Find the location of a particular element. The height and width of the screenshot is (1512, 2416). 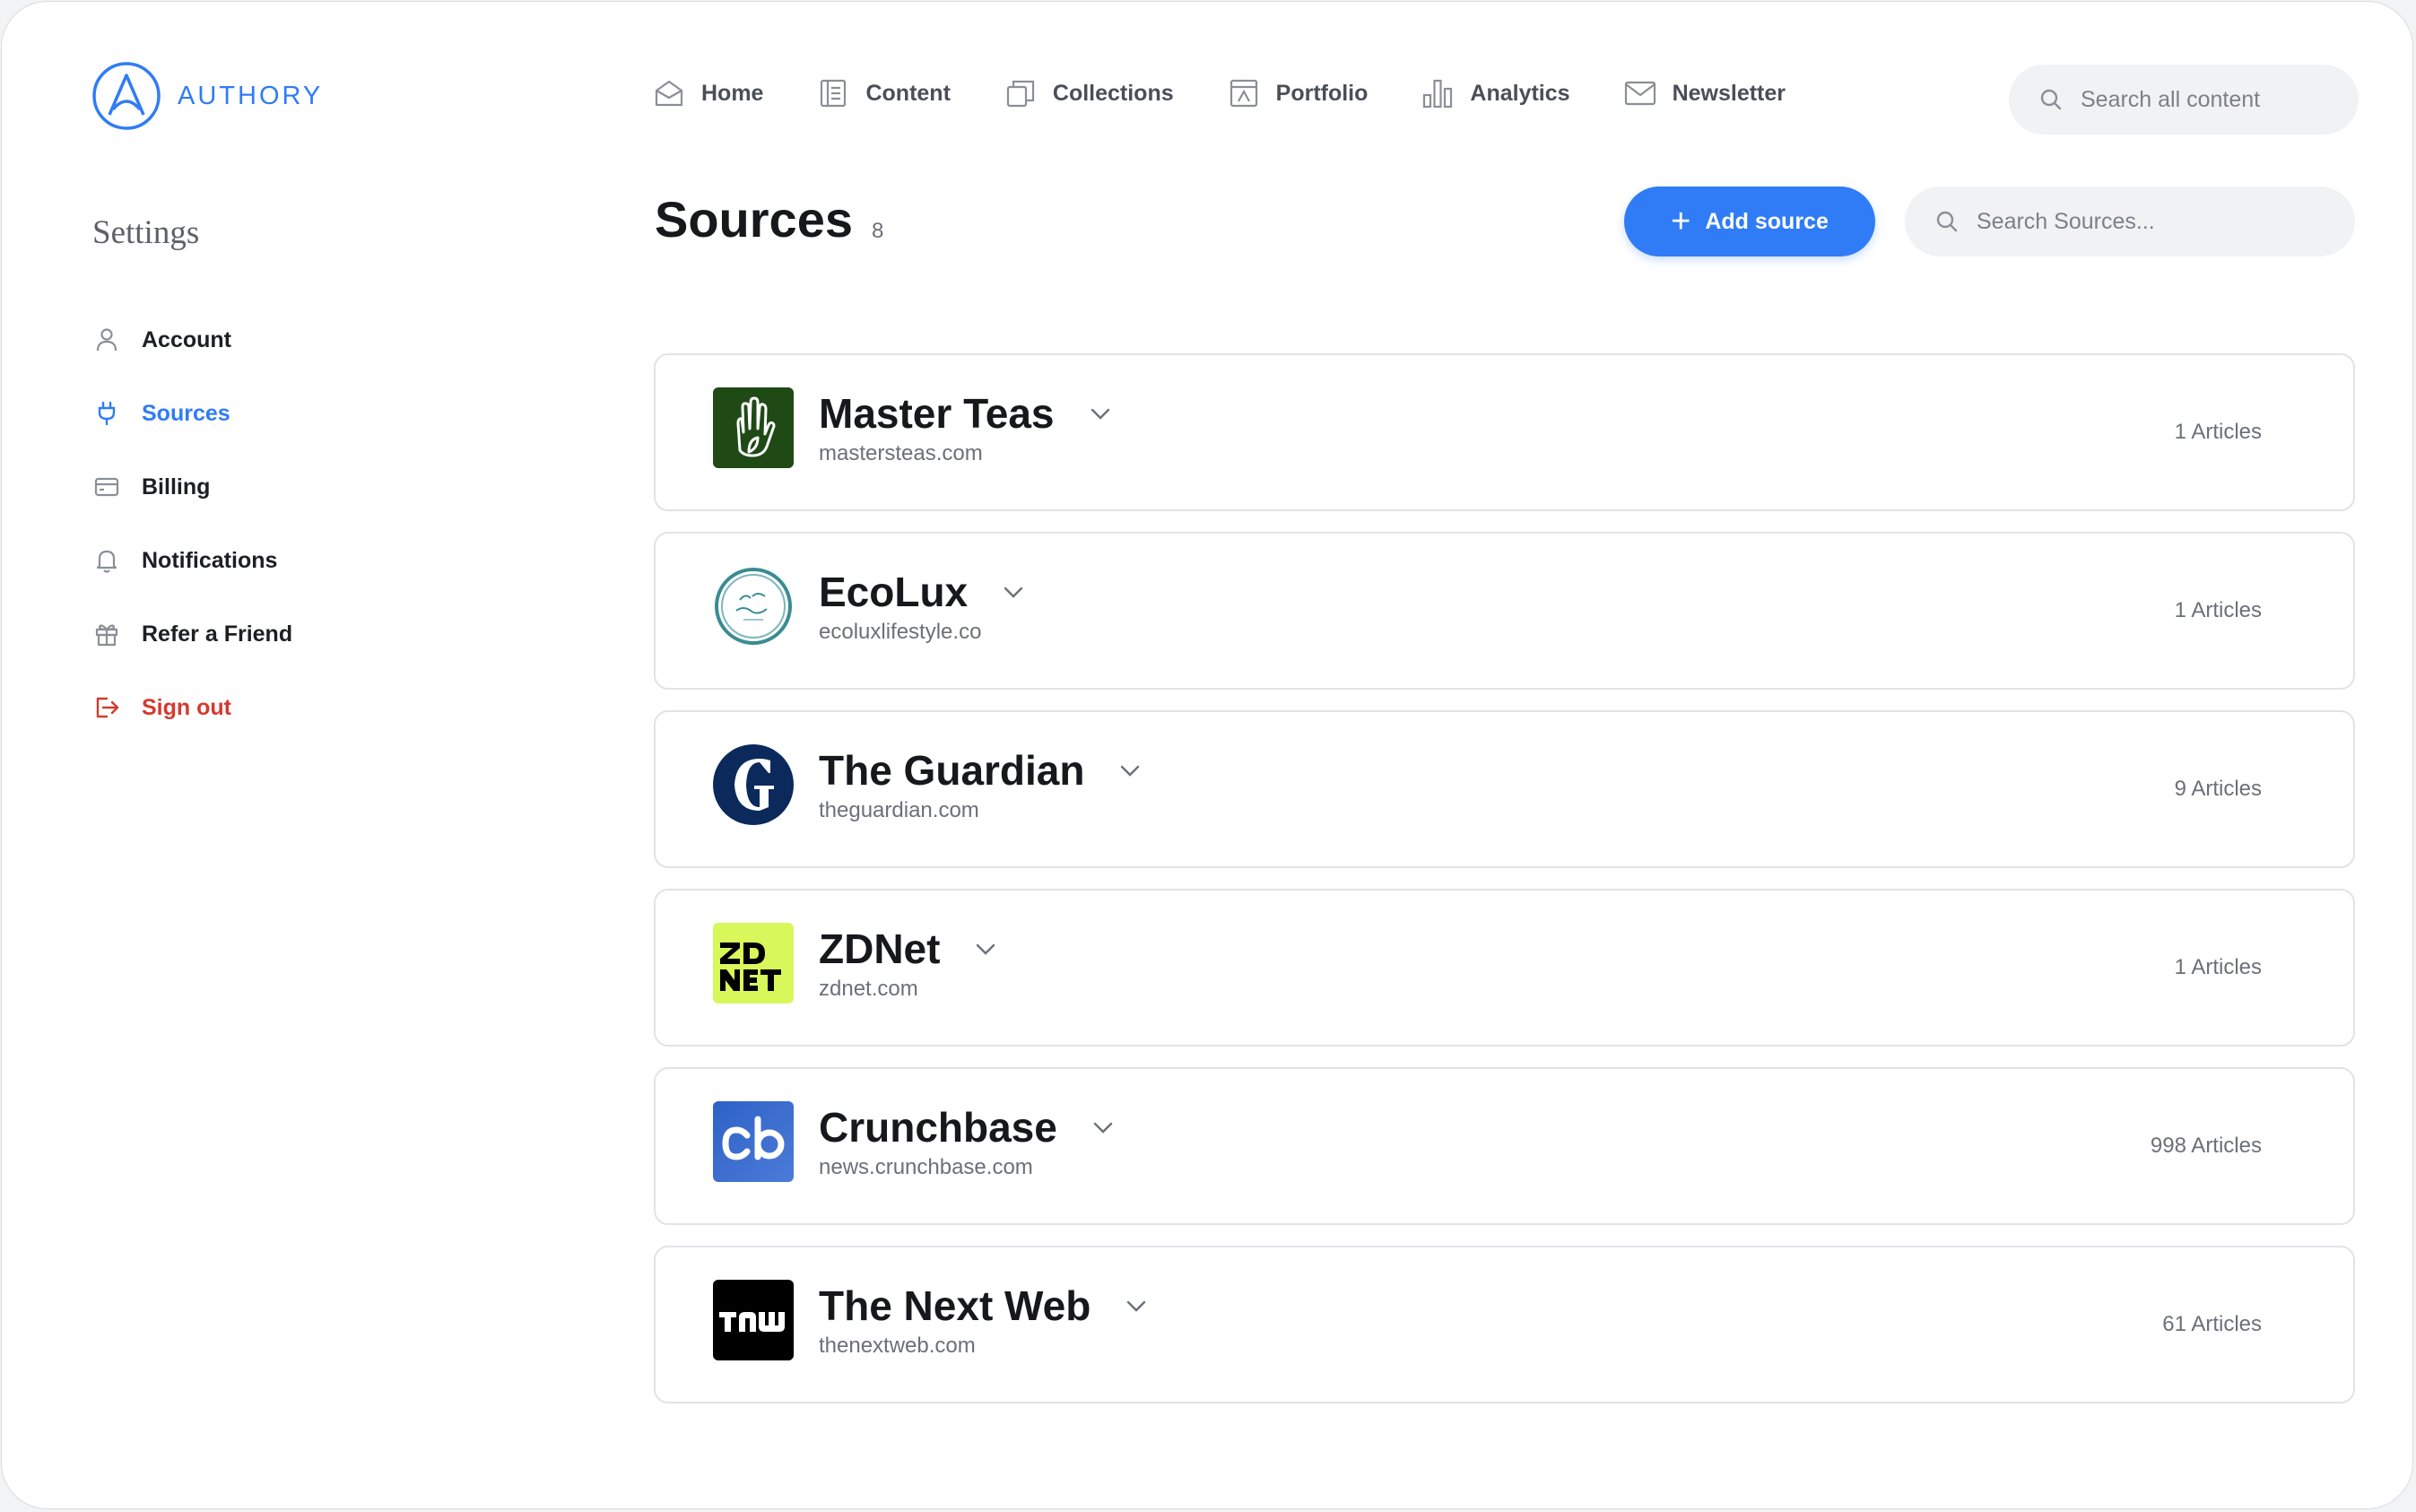

source-card: ZDNet zdnet.com 1 Articles is located at coordinates (1504, 968).